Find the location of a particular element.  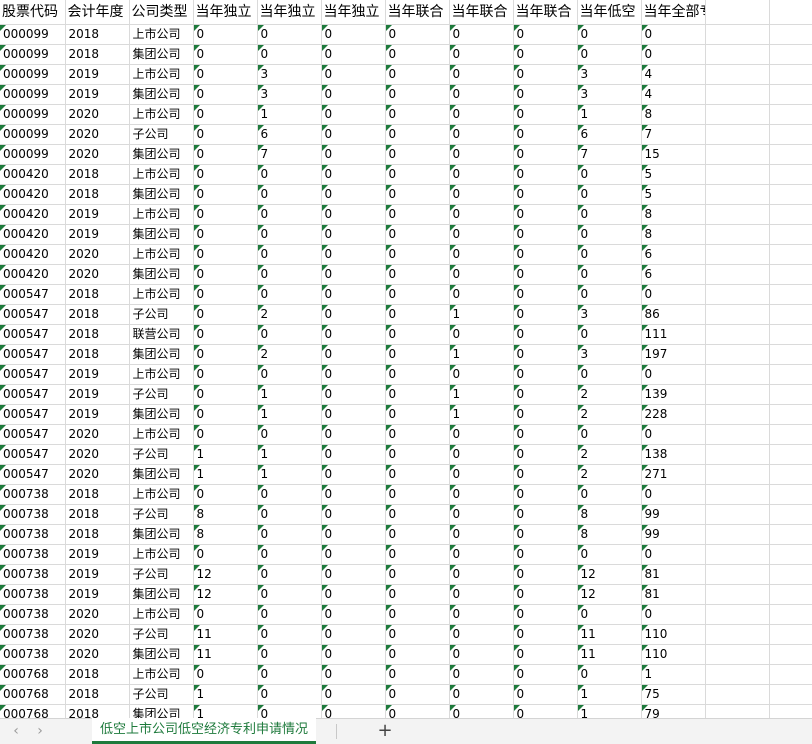

table-cell: 000547 is located at coordinates (33, 394).